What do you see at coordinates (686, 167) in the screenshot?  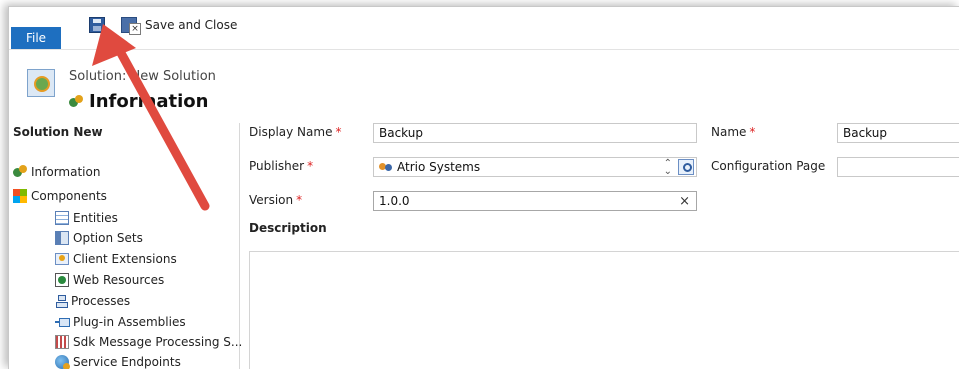 I see `lookup-search-icon` at bounding box center [686, 167].